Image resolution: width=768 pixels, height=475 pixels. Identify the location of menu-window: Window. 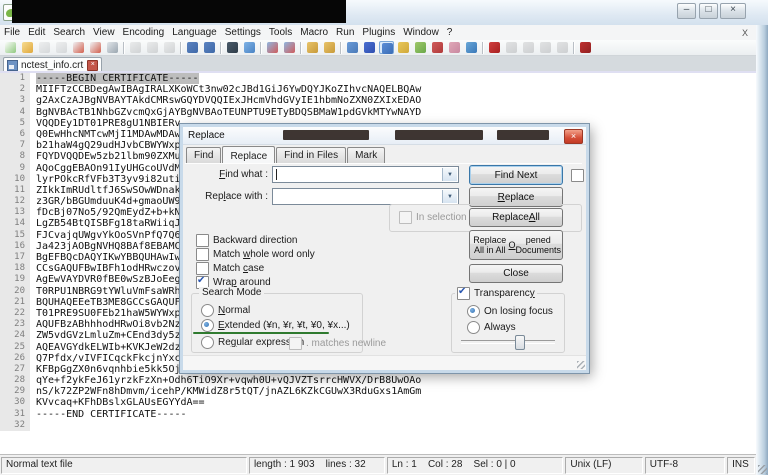
(421, 32).